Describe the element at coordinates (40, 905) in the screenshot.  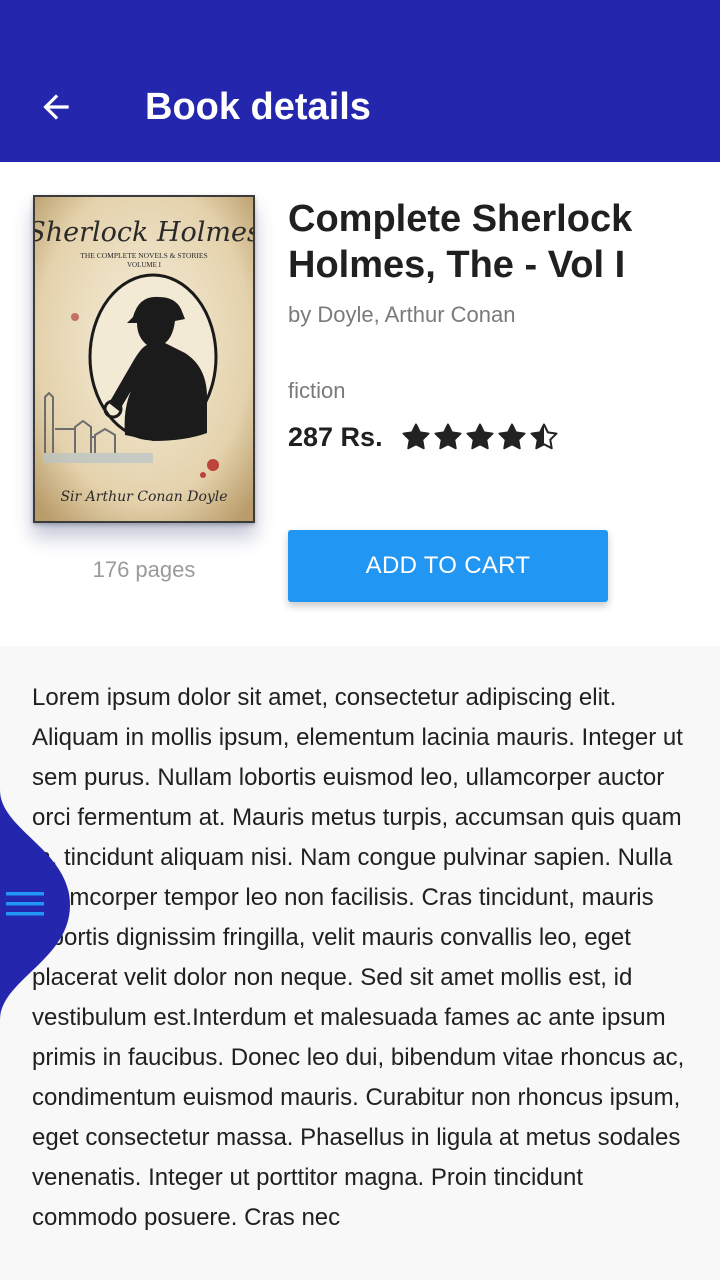
I see `side-menu-tab` at that location.